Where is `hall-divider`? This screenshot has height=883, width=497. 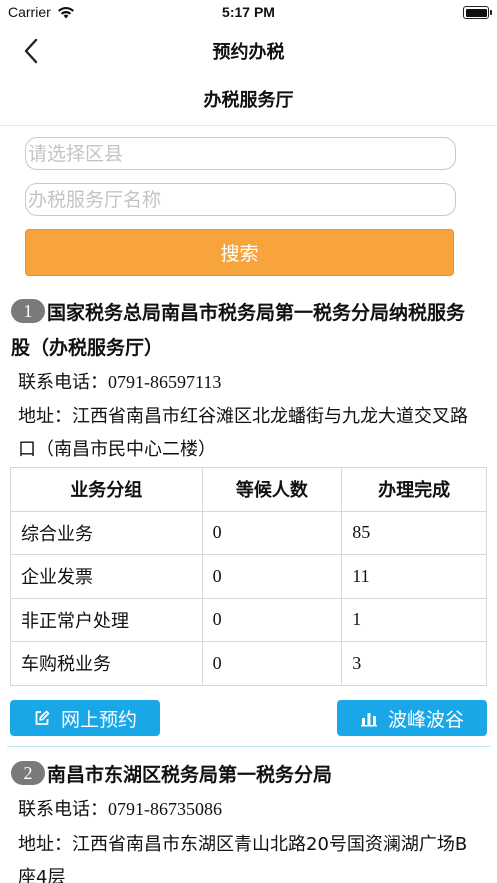
hall-divider is located at coordinates (249, 746).